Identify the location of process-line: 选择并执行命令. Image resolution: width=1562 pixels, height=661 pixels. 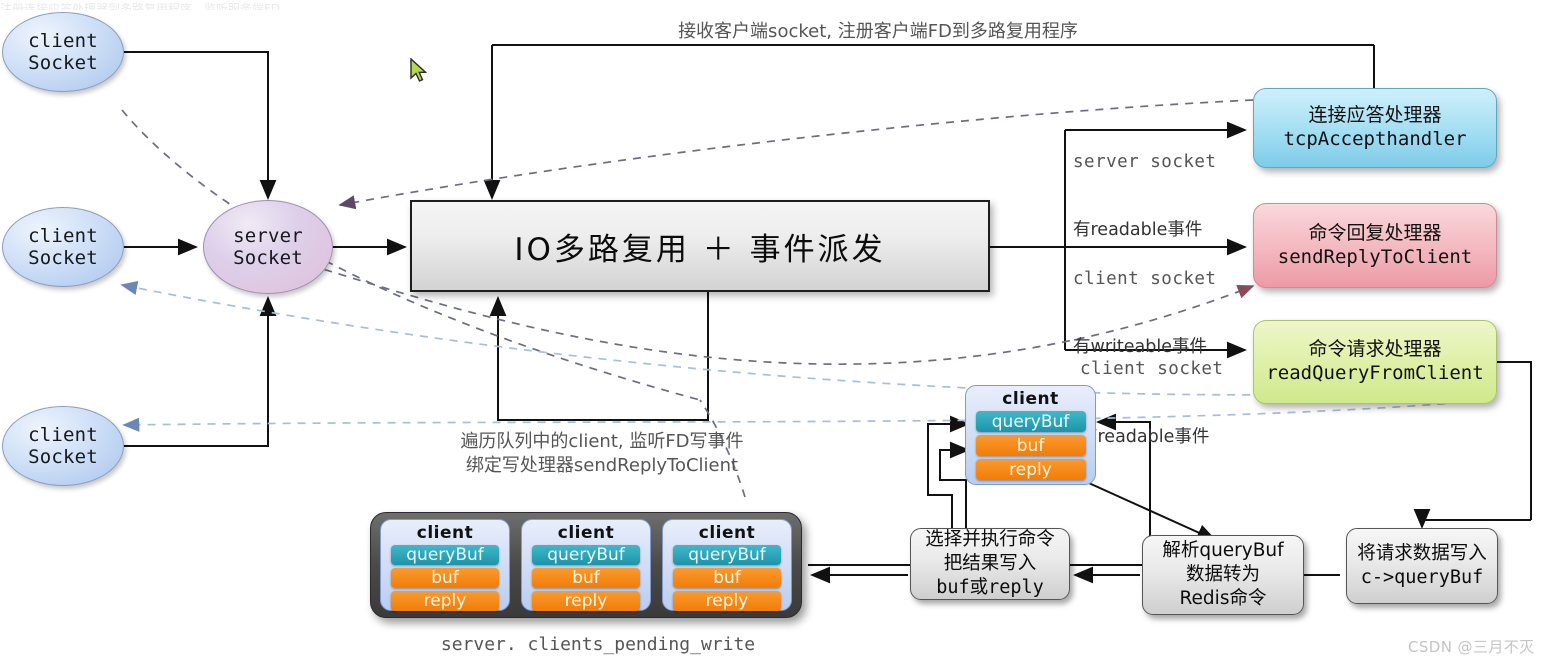
(990, 539).